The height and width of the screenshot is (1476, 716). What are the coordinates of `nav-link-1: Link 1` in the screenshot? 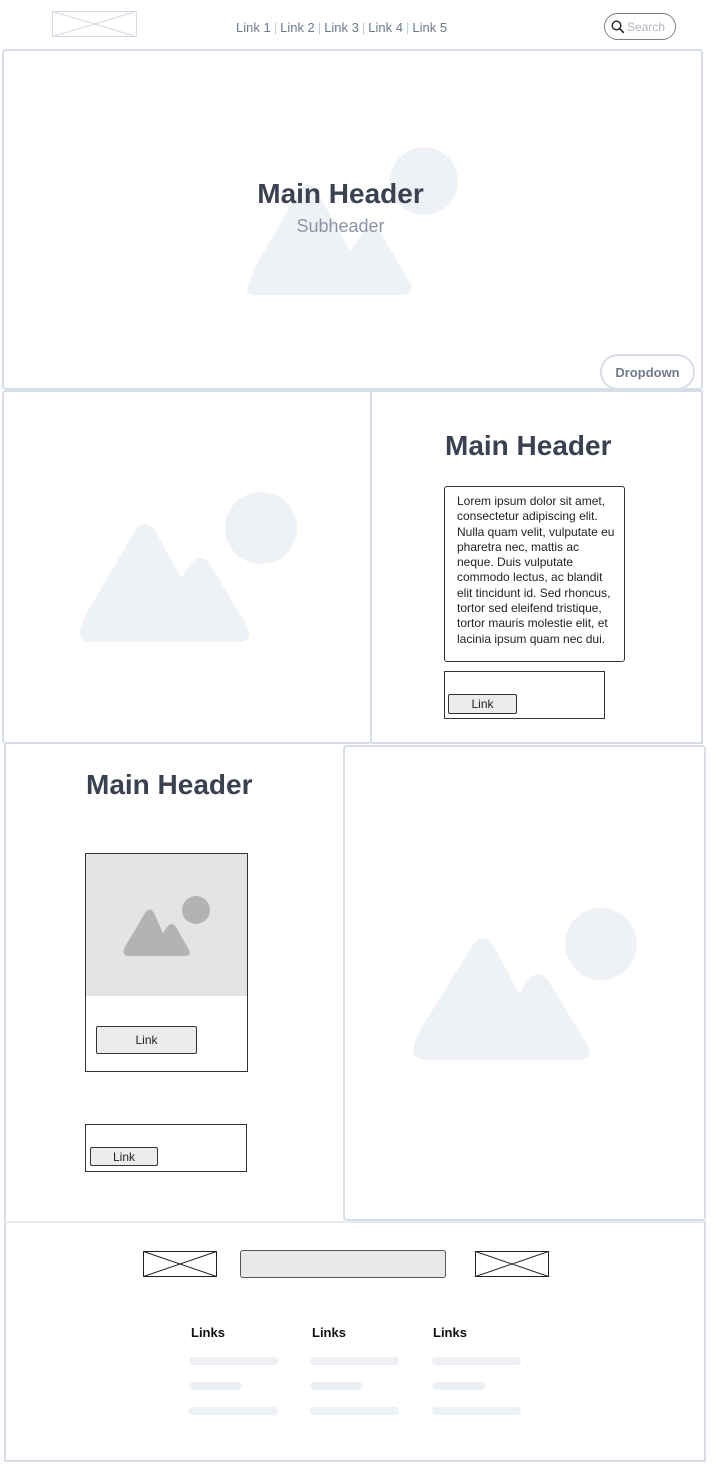 It's located at (253, 27).